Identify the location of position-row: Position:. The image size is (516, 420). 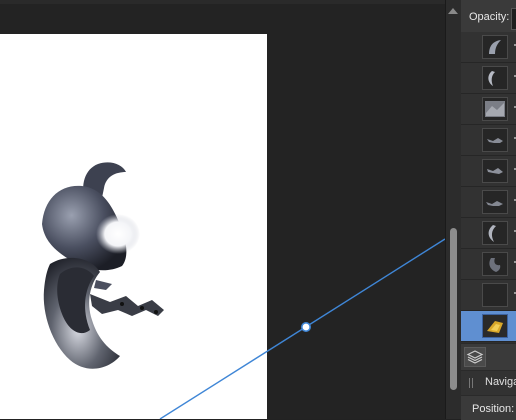
(488, 407).